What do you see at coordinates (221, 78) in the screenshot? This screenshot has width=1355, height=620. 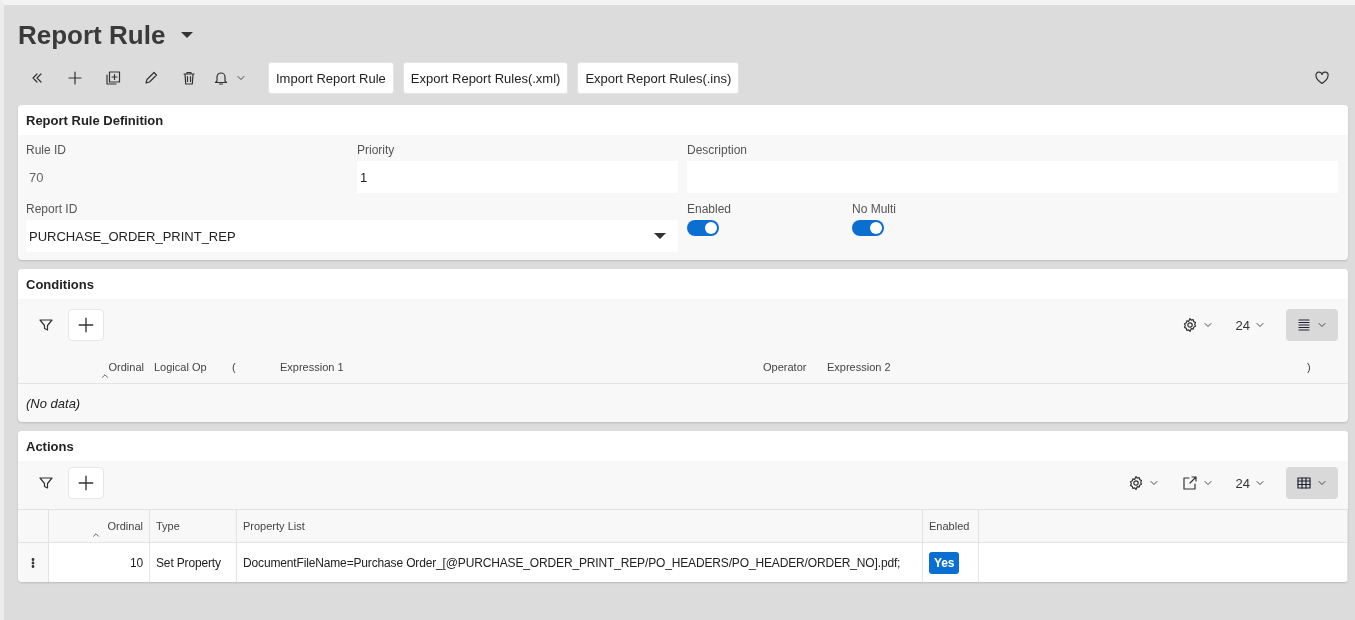 I see `bell-icon` at bounding box center [221, 78].